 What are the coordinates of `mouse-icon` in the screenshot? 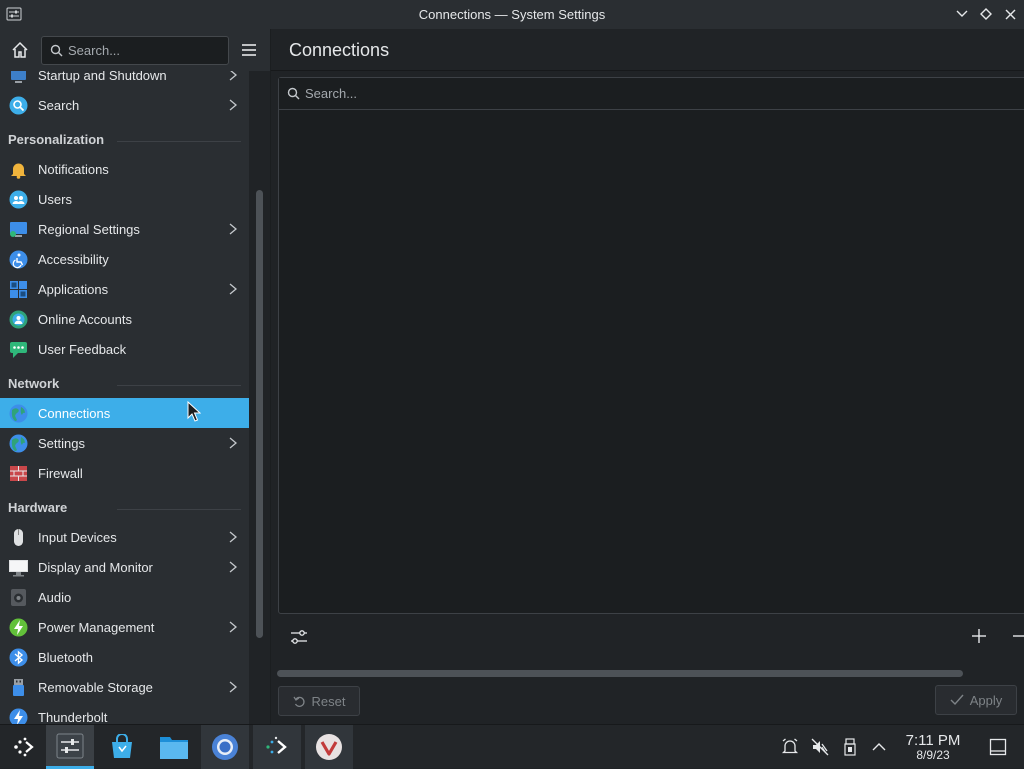 It's located at (18, 537).